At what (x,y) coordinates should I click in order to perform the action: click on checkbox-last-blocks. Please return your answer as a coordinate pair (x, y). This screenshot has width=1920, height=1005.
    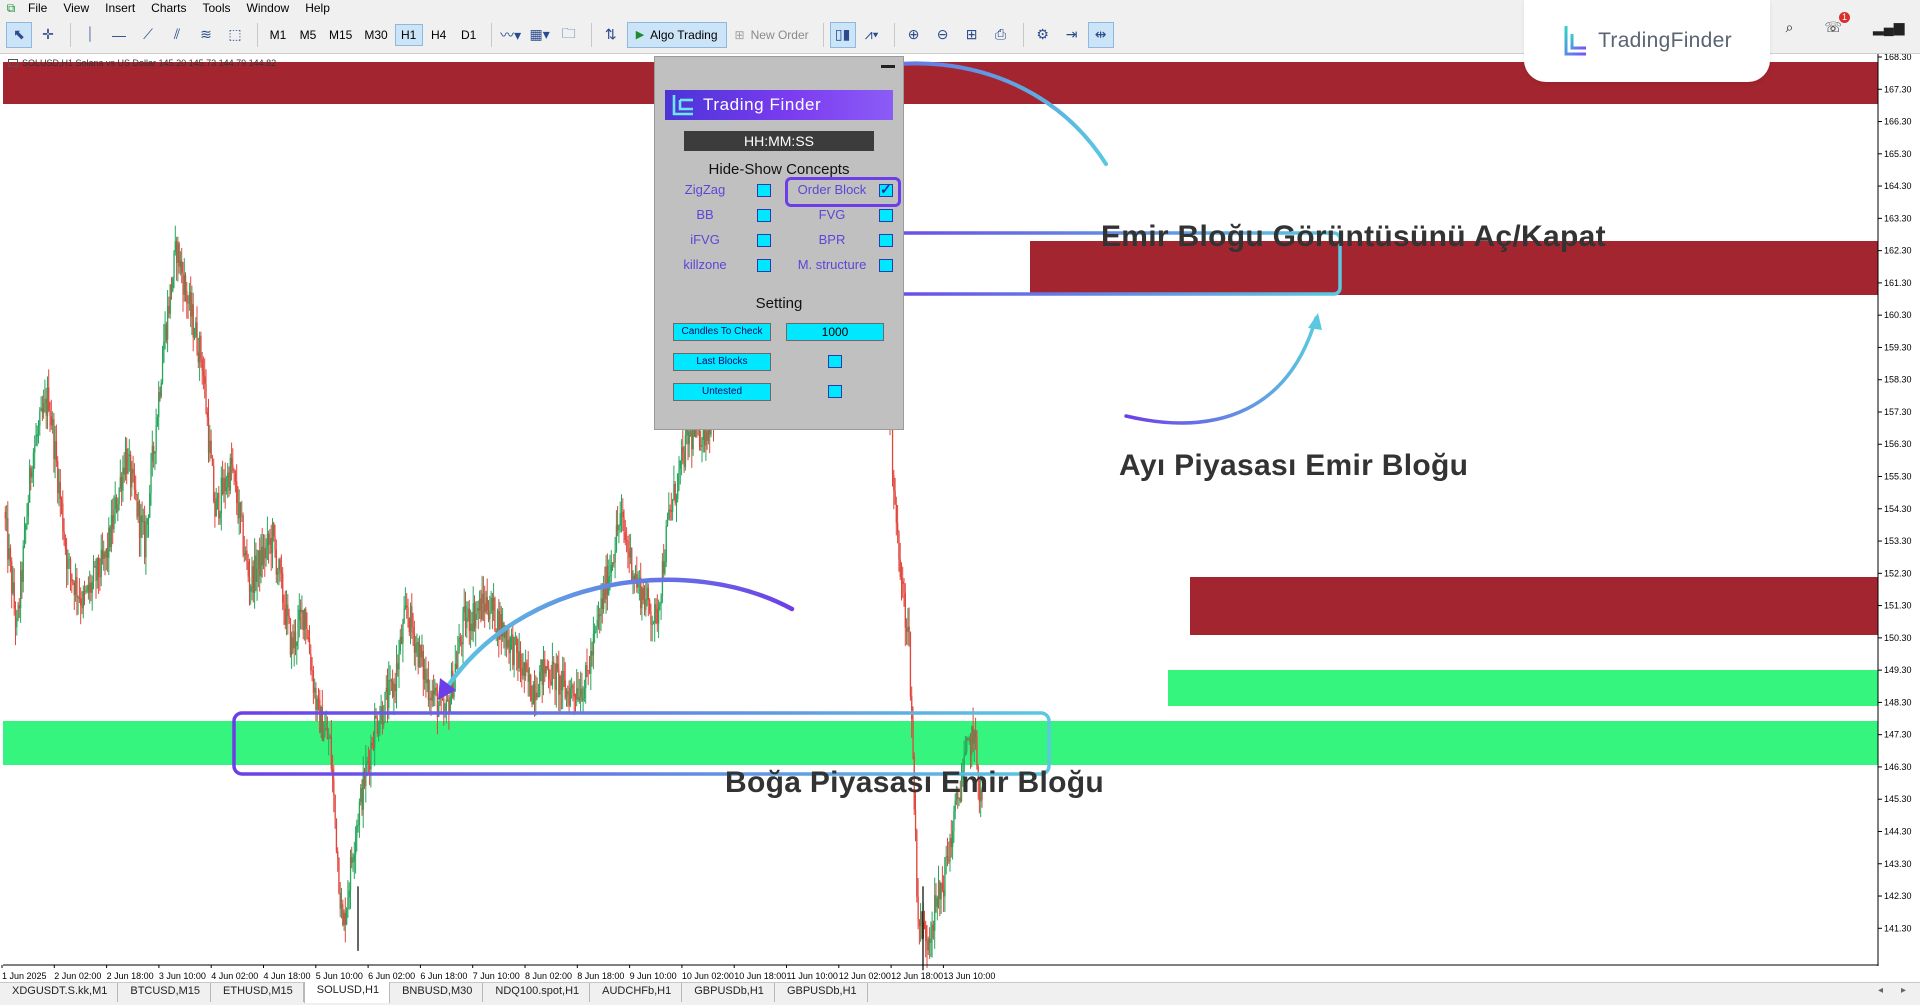
    Looking at the image, I should click on (835, 361).